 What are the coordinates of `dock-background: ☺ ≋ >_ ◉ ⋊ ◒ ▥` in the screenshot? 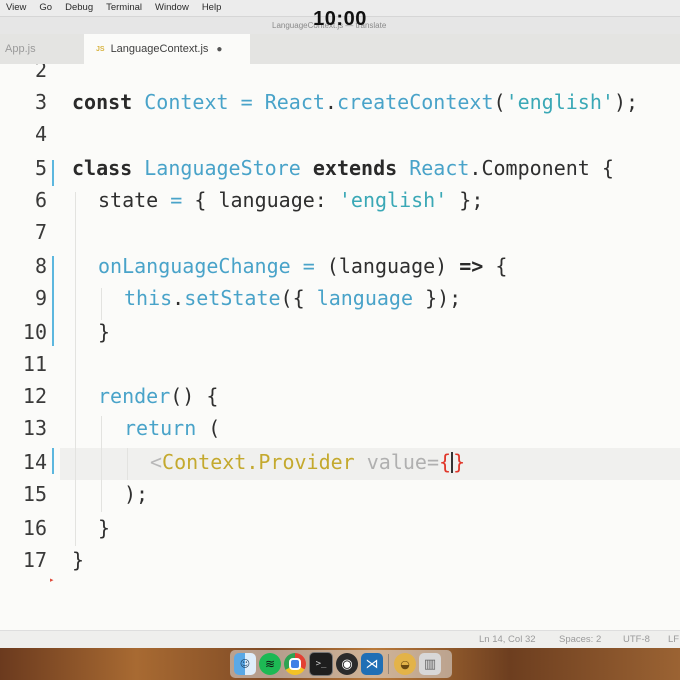 It's located at (340, 664).